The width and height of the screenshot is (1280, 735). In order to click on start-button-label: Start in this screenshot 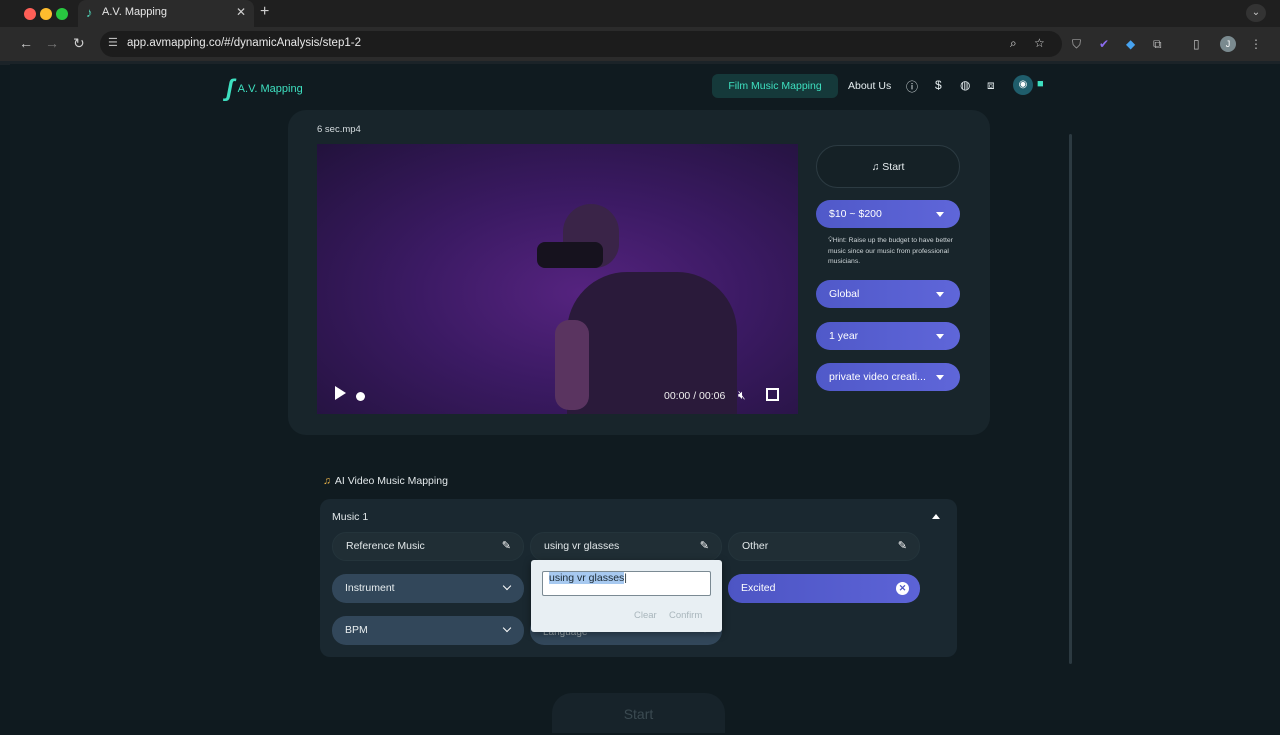, I will do `click(893, 167)`.